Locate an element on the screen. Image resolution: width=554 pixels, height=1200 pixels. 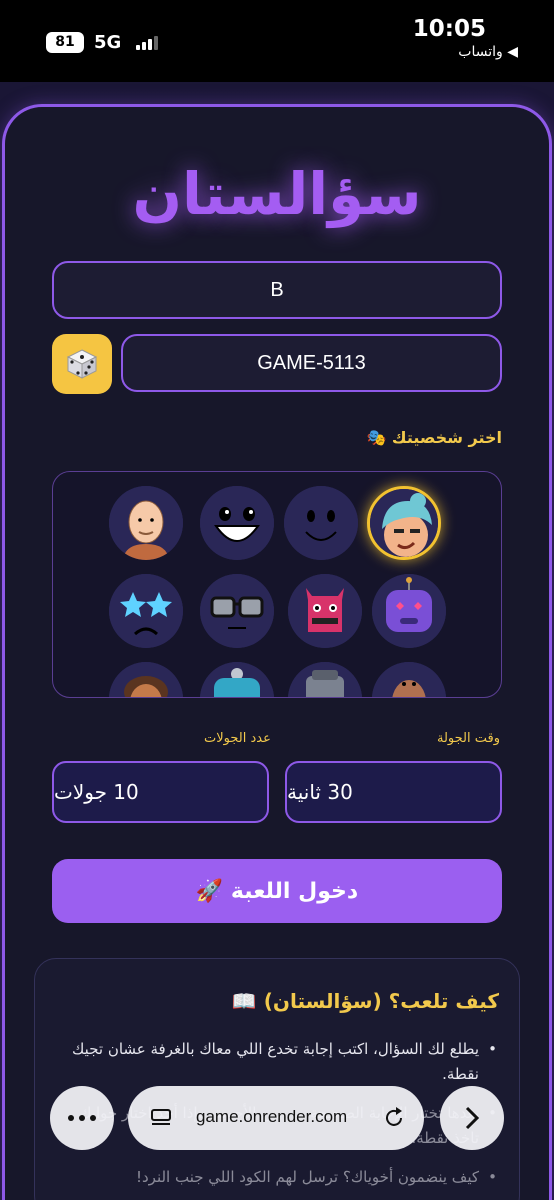
dice-icon is located at coordinates (82, 364).